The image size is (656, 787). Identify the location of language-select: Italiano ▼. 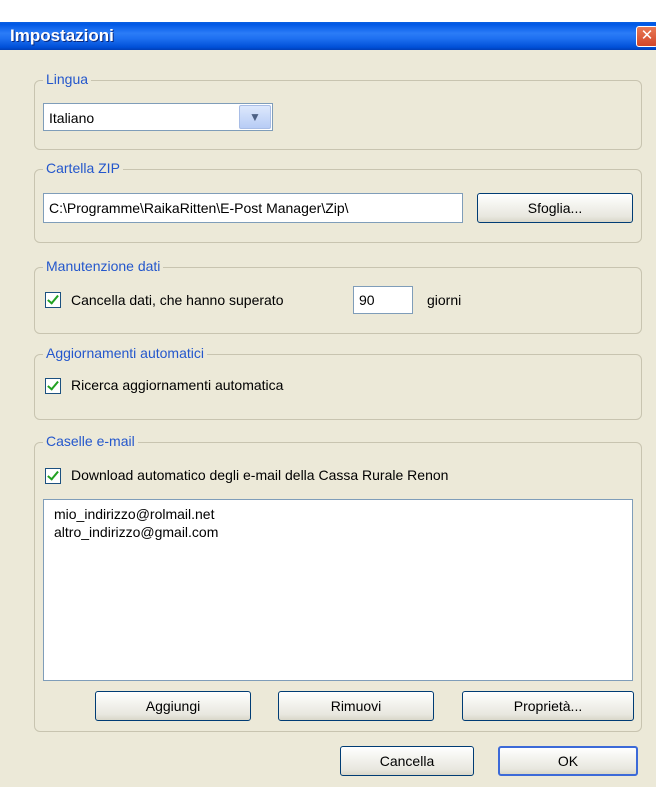
(158, 117).